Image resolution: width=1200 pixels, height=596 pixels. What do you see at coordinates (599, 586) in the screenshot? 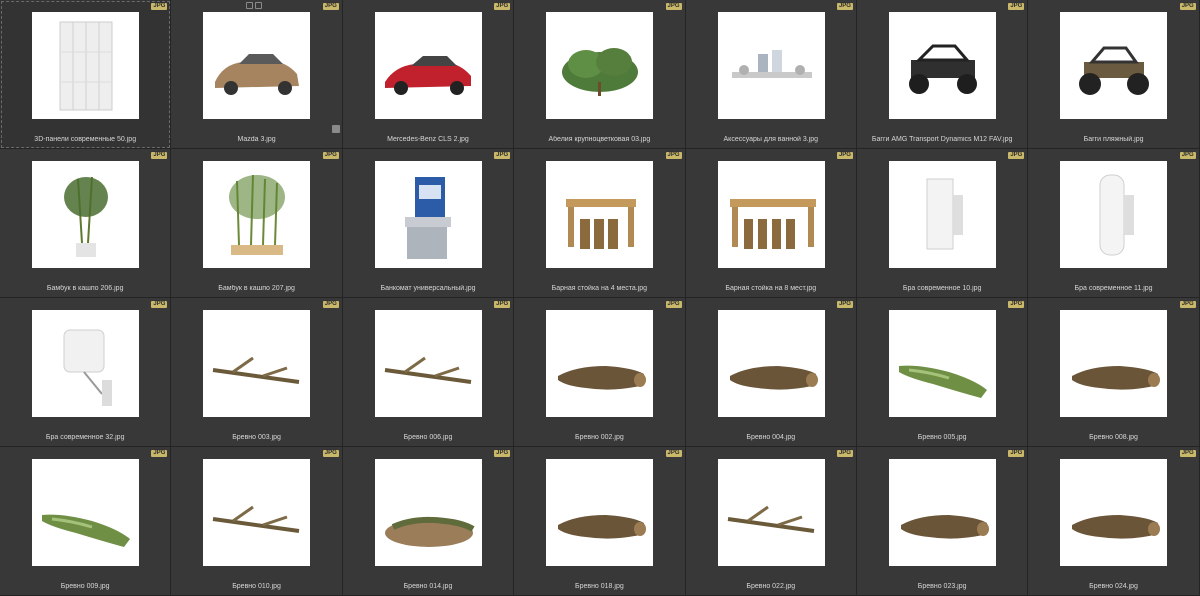
I see `thumbnail-caption: Бревно 018.jpg` at bounding box center [599, 586].